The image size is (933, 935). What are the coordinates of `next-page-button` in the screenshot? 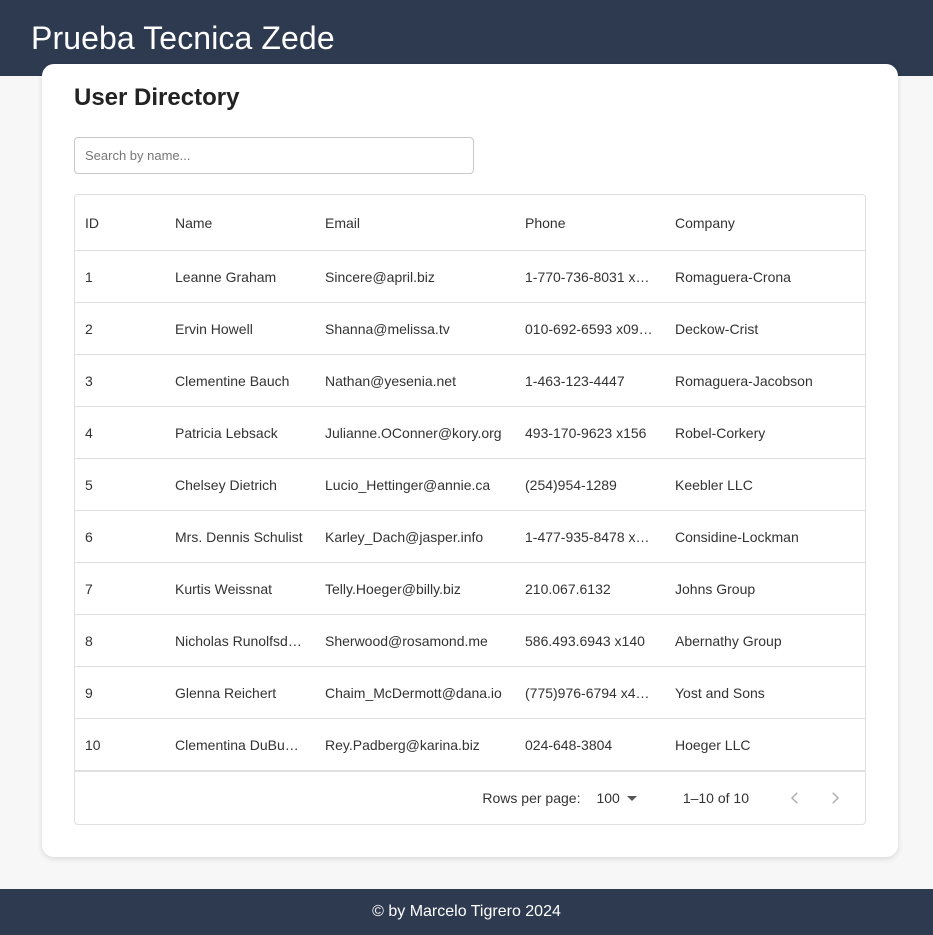 It's located at (835, 798).